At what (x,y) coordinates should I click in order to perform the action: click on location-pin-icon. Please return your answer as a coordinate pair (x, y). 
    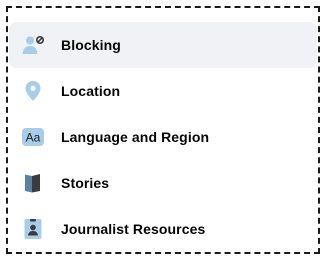
    Looking at the image, I should click on (33, 91).